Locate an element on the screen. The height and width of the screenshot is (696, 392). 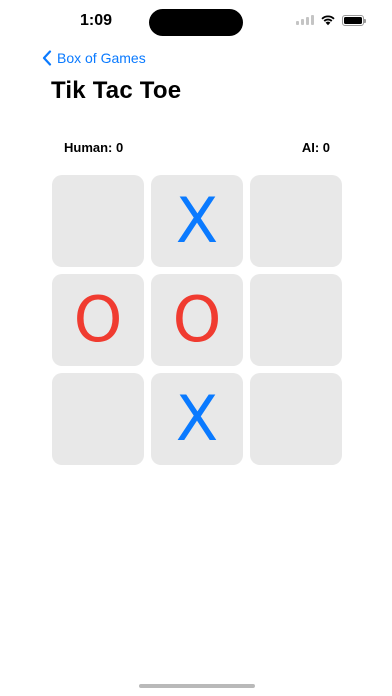
board-cell-8: X is located at coordinates (197, 419).